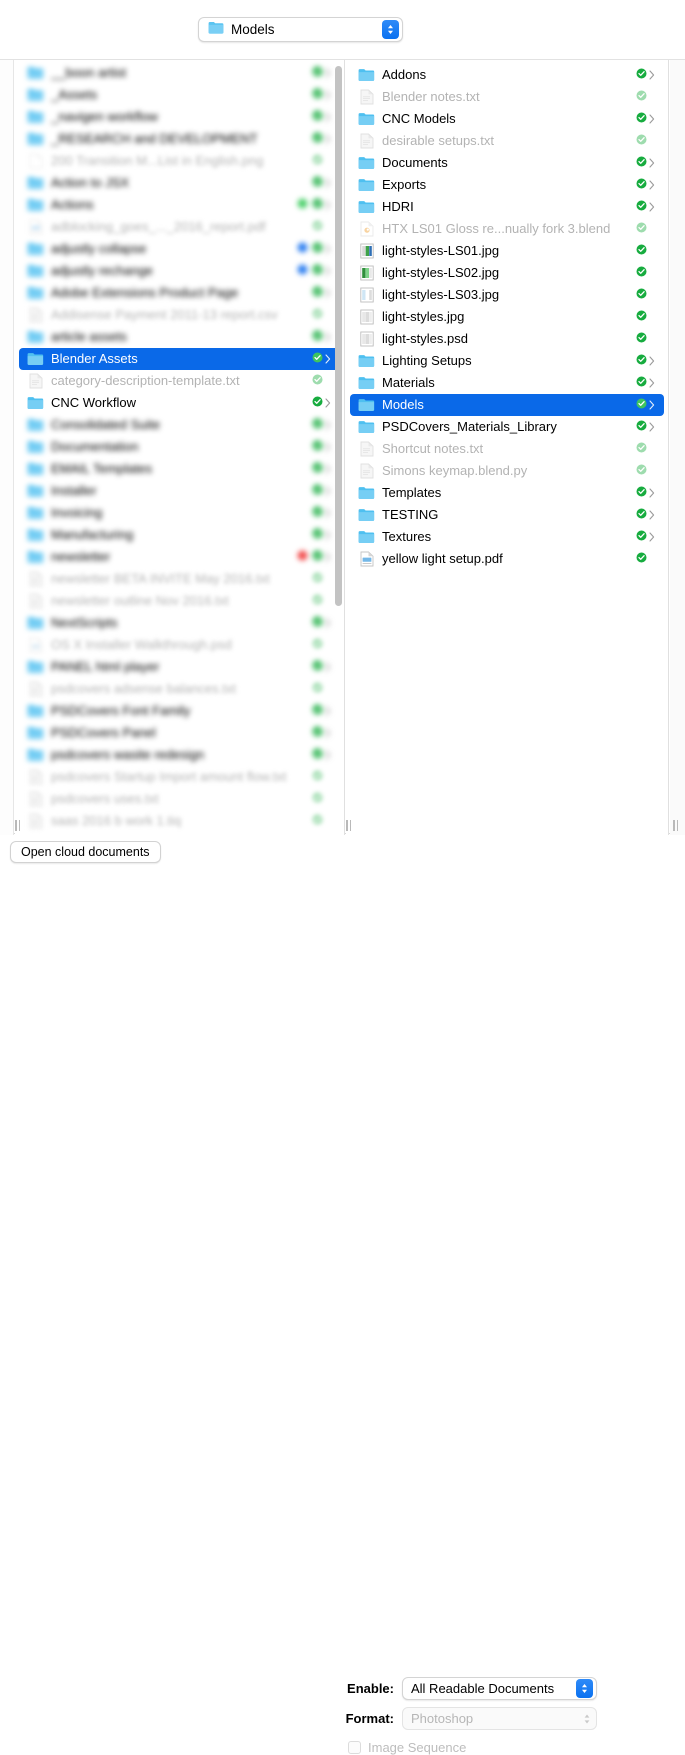 The image size is (685, 1755). Describe the element at coordinates (179, 645) in the screenshot. I see `file-row: OS X Installer Walkthrough.psd` at that location.